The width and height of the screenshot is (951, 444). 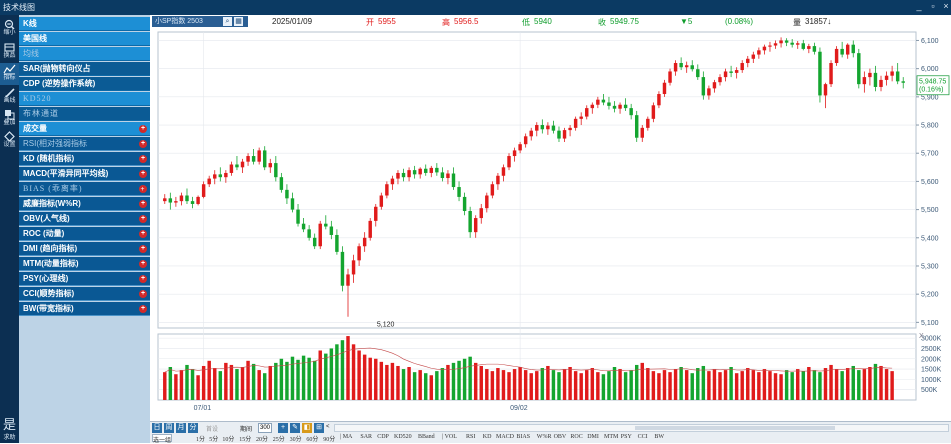 What do you see at coordinates (84, 174) in the screenshot?
I see `menu-item-10: MACD(平滑异同平均线) +` at bounding box center [84, 174].